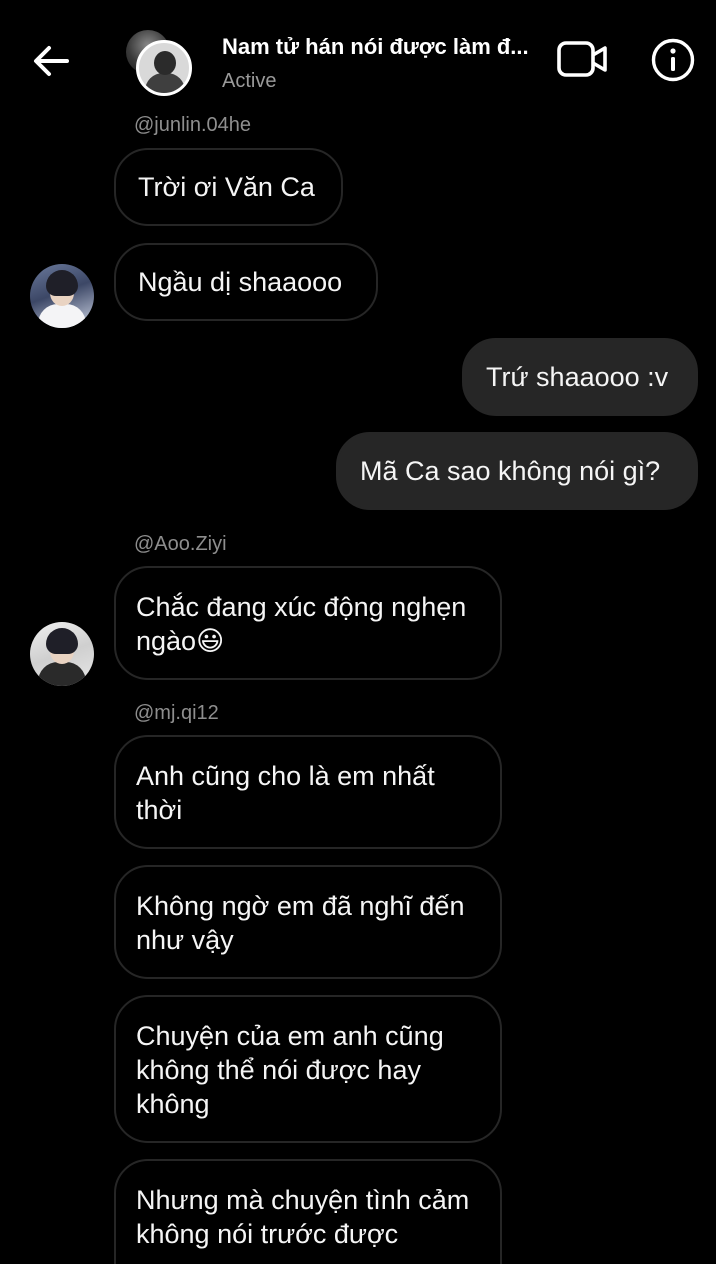  I want to click on message-bubble: Không ngờ em đã nghĩ đến như vậy, so click(308, 922).